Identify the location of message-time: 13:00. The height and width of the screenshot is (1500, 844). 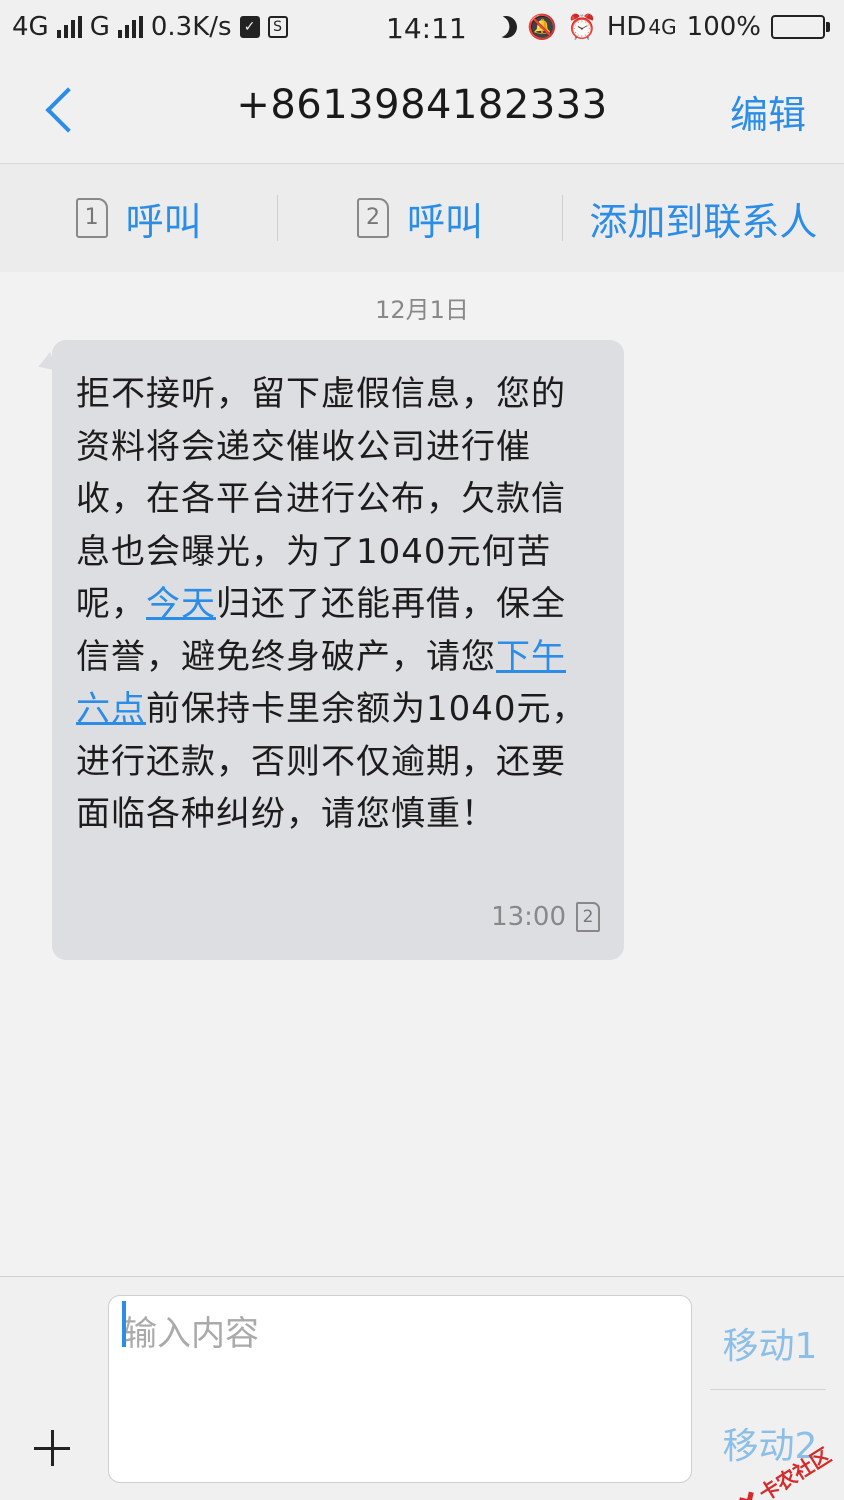
(528, 917).